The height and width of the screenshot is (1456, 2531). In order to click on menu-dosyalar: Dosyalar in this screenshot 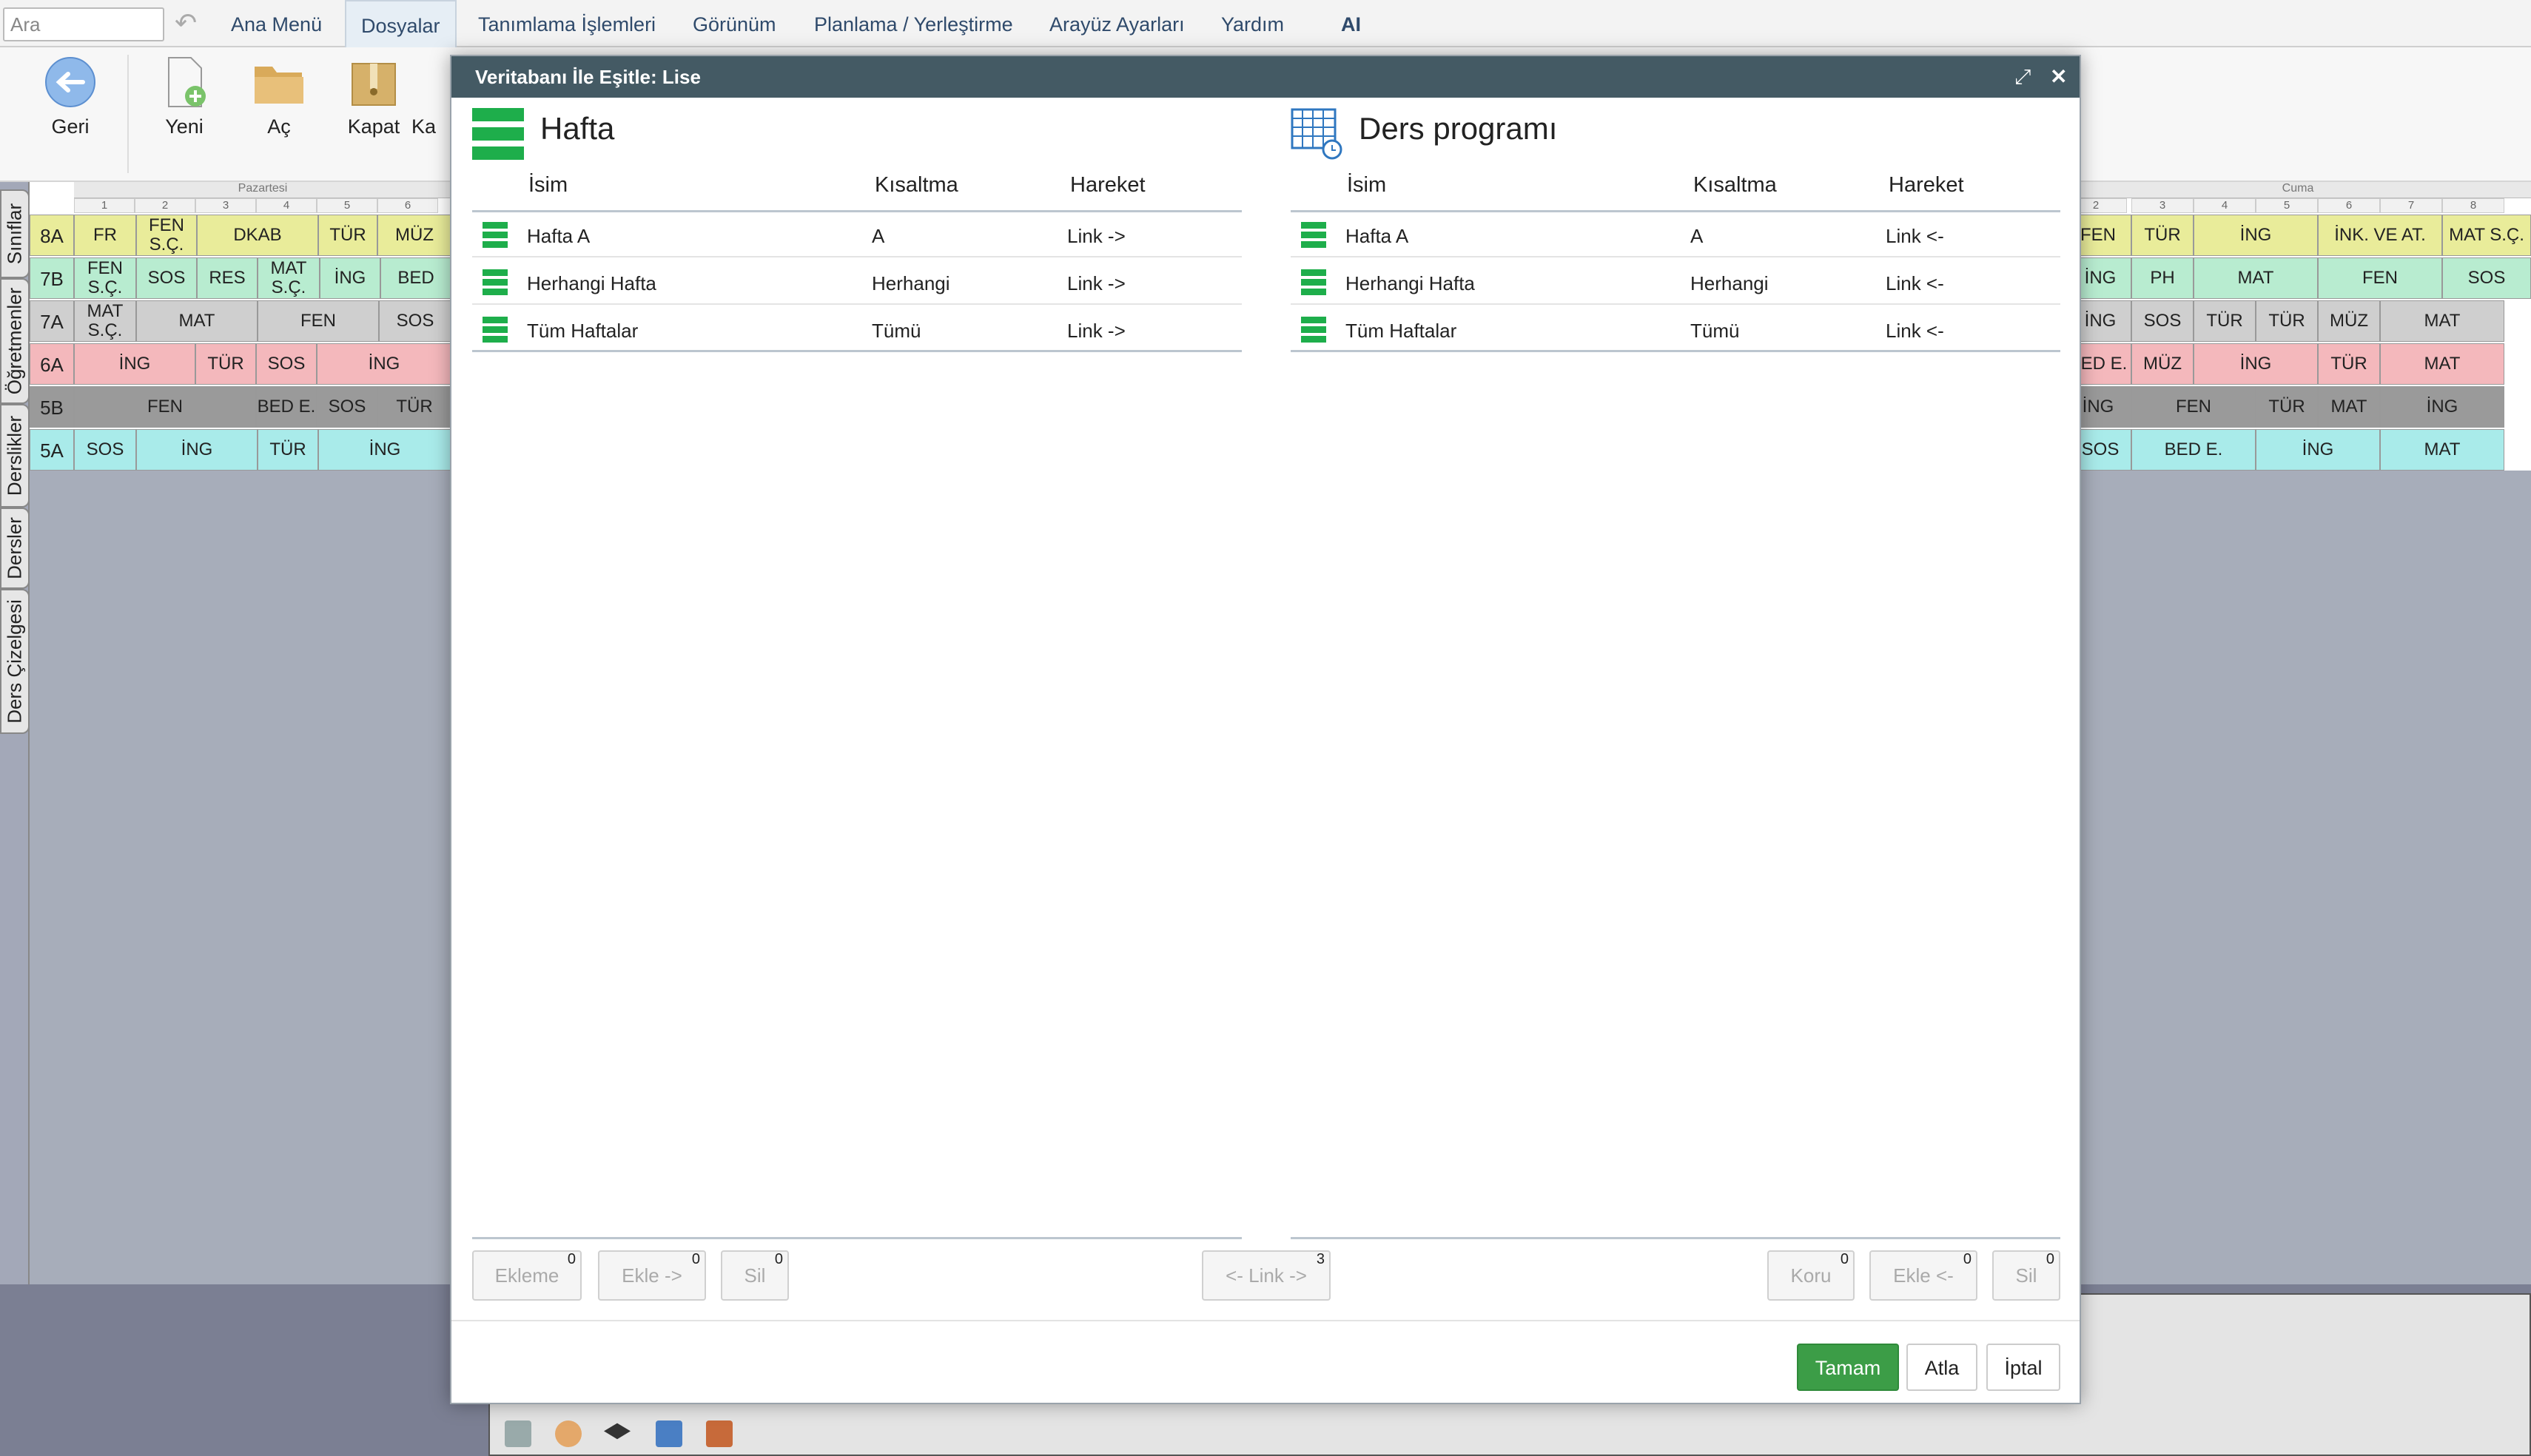, I will do `click(401, 25)`.